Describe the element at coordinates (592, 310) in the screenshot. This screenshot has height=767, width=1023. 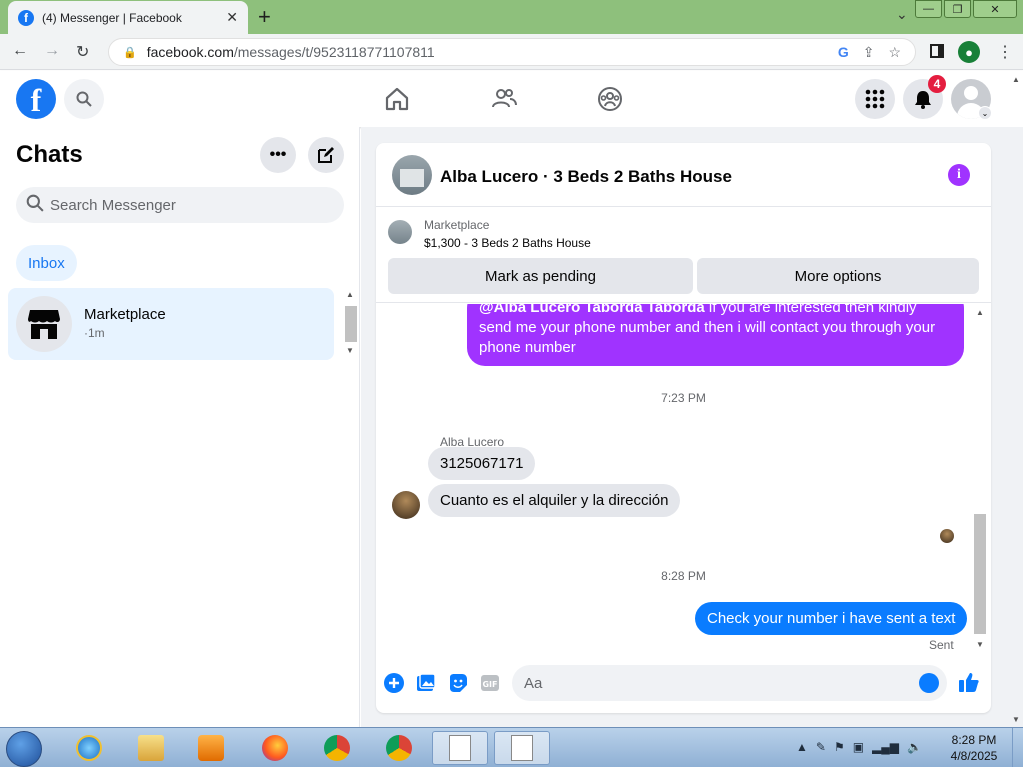
I see `mention: @Alba Lucero Taborda Taborda` at that location.